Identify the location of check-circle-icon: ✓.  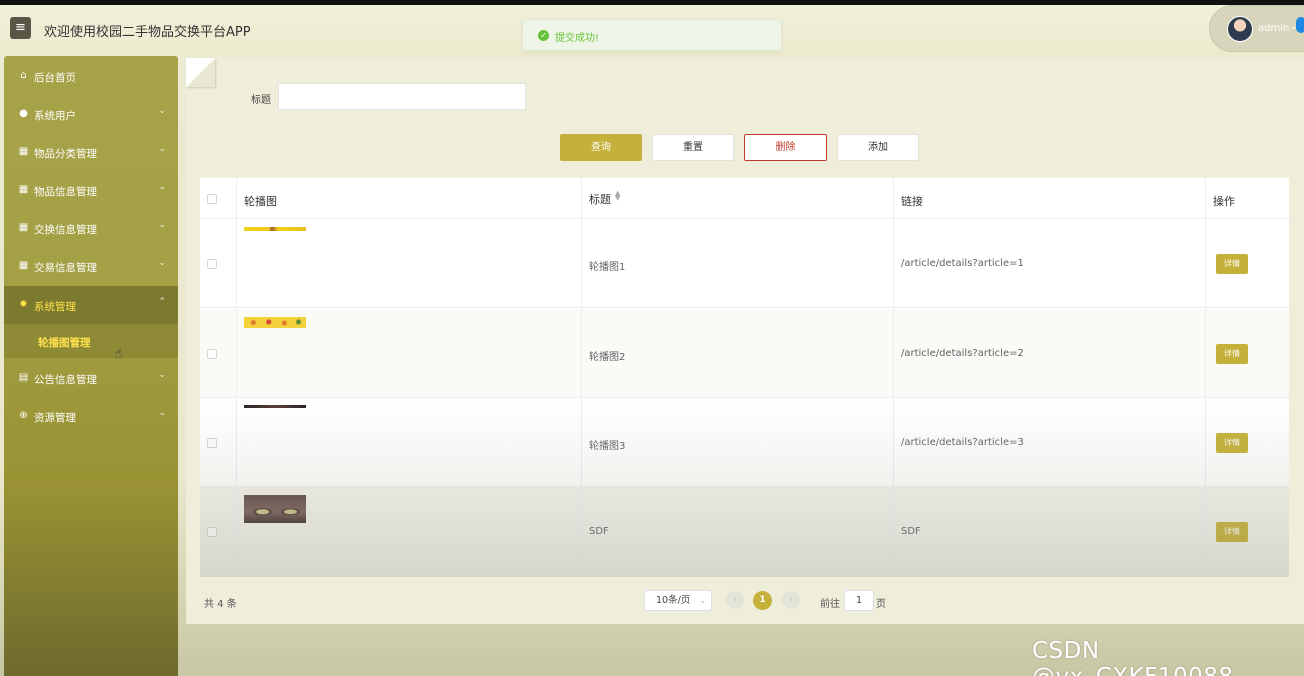
(543, 35).